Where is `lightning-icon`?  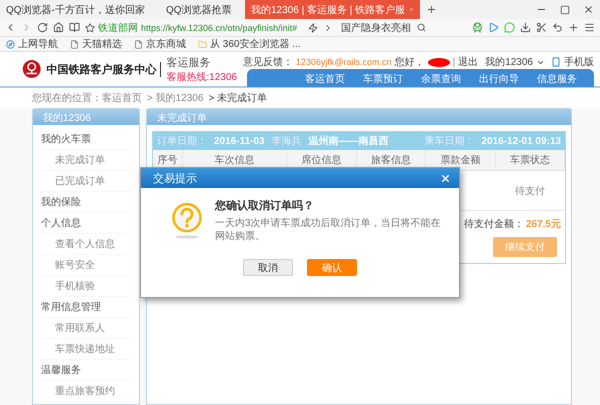 lightning-icon is located at coordinates (313, 27).